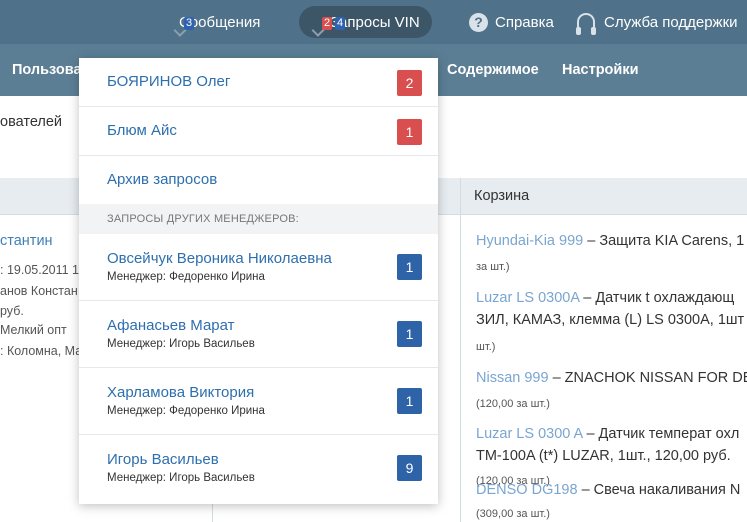  I want to click on cart-item: Luzar LS 0300 A – Датчик температ охл, so click(607, 434).